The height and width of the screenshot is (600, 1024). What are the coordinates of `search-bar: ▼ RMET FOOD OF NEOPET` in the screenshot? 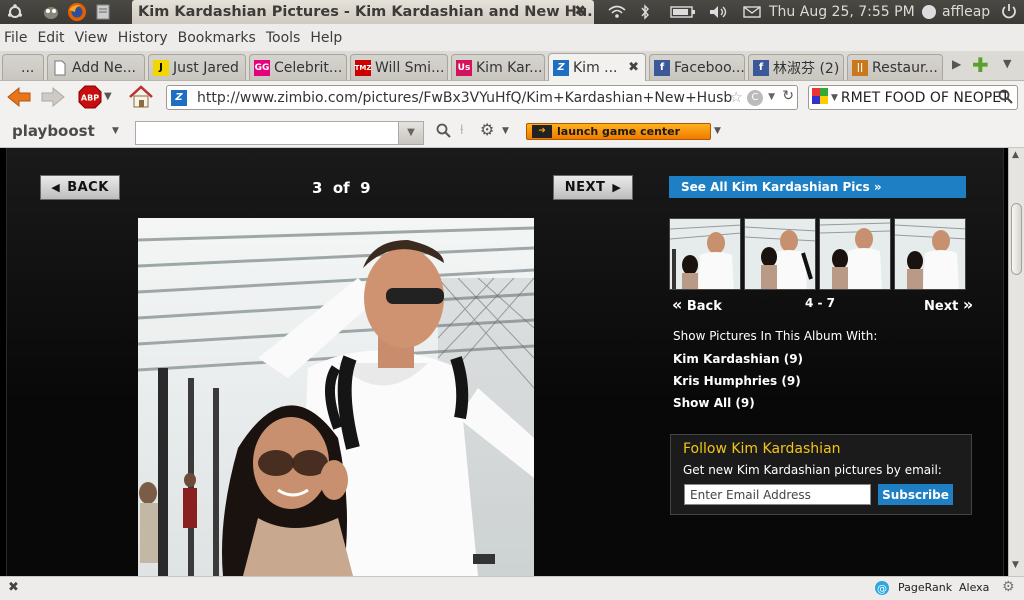 It's located at (913, 97).